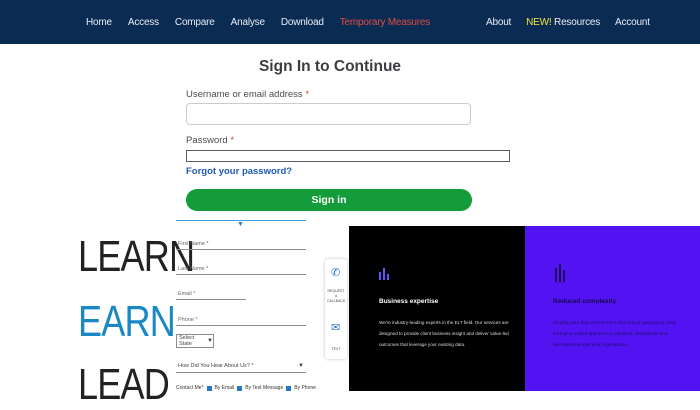 The image size is (700, 410). Describe the element at coordinates (335, 327) in the screenshot. I see `chat-icon: ✉` at that location.